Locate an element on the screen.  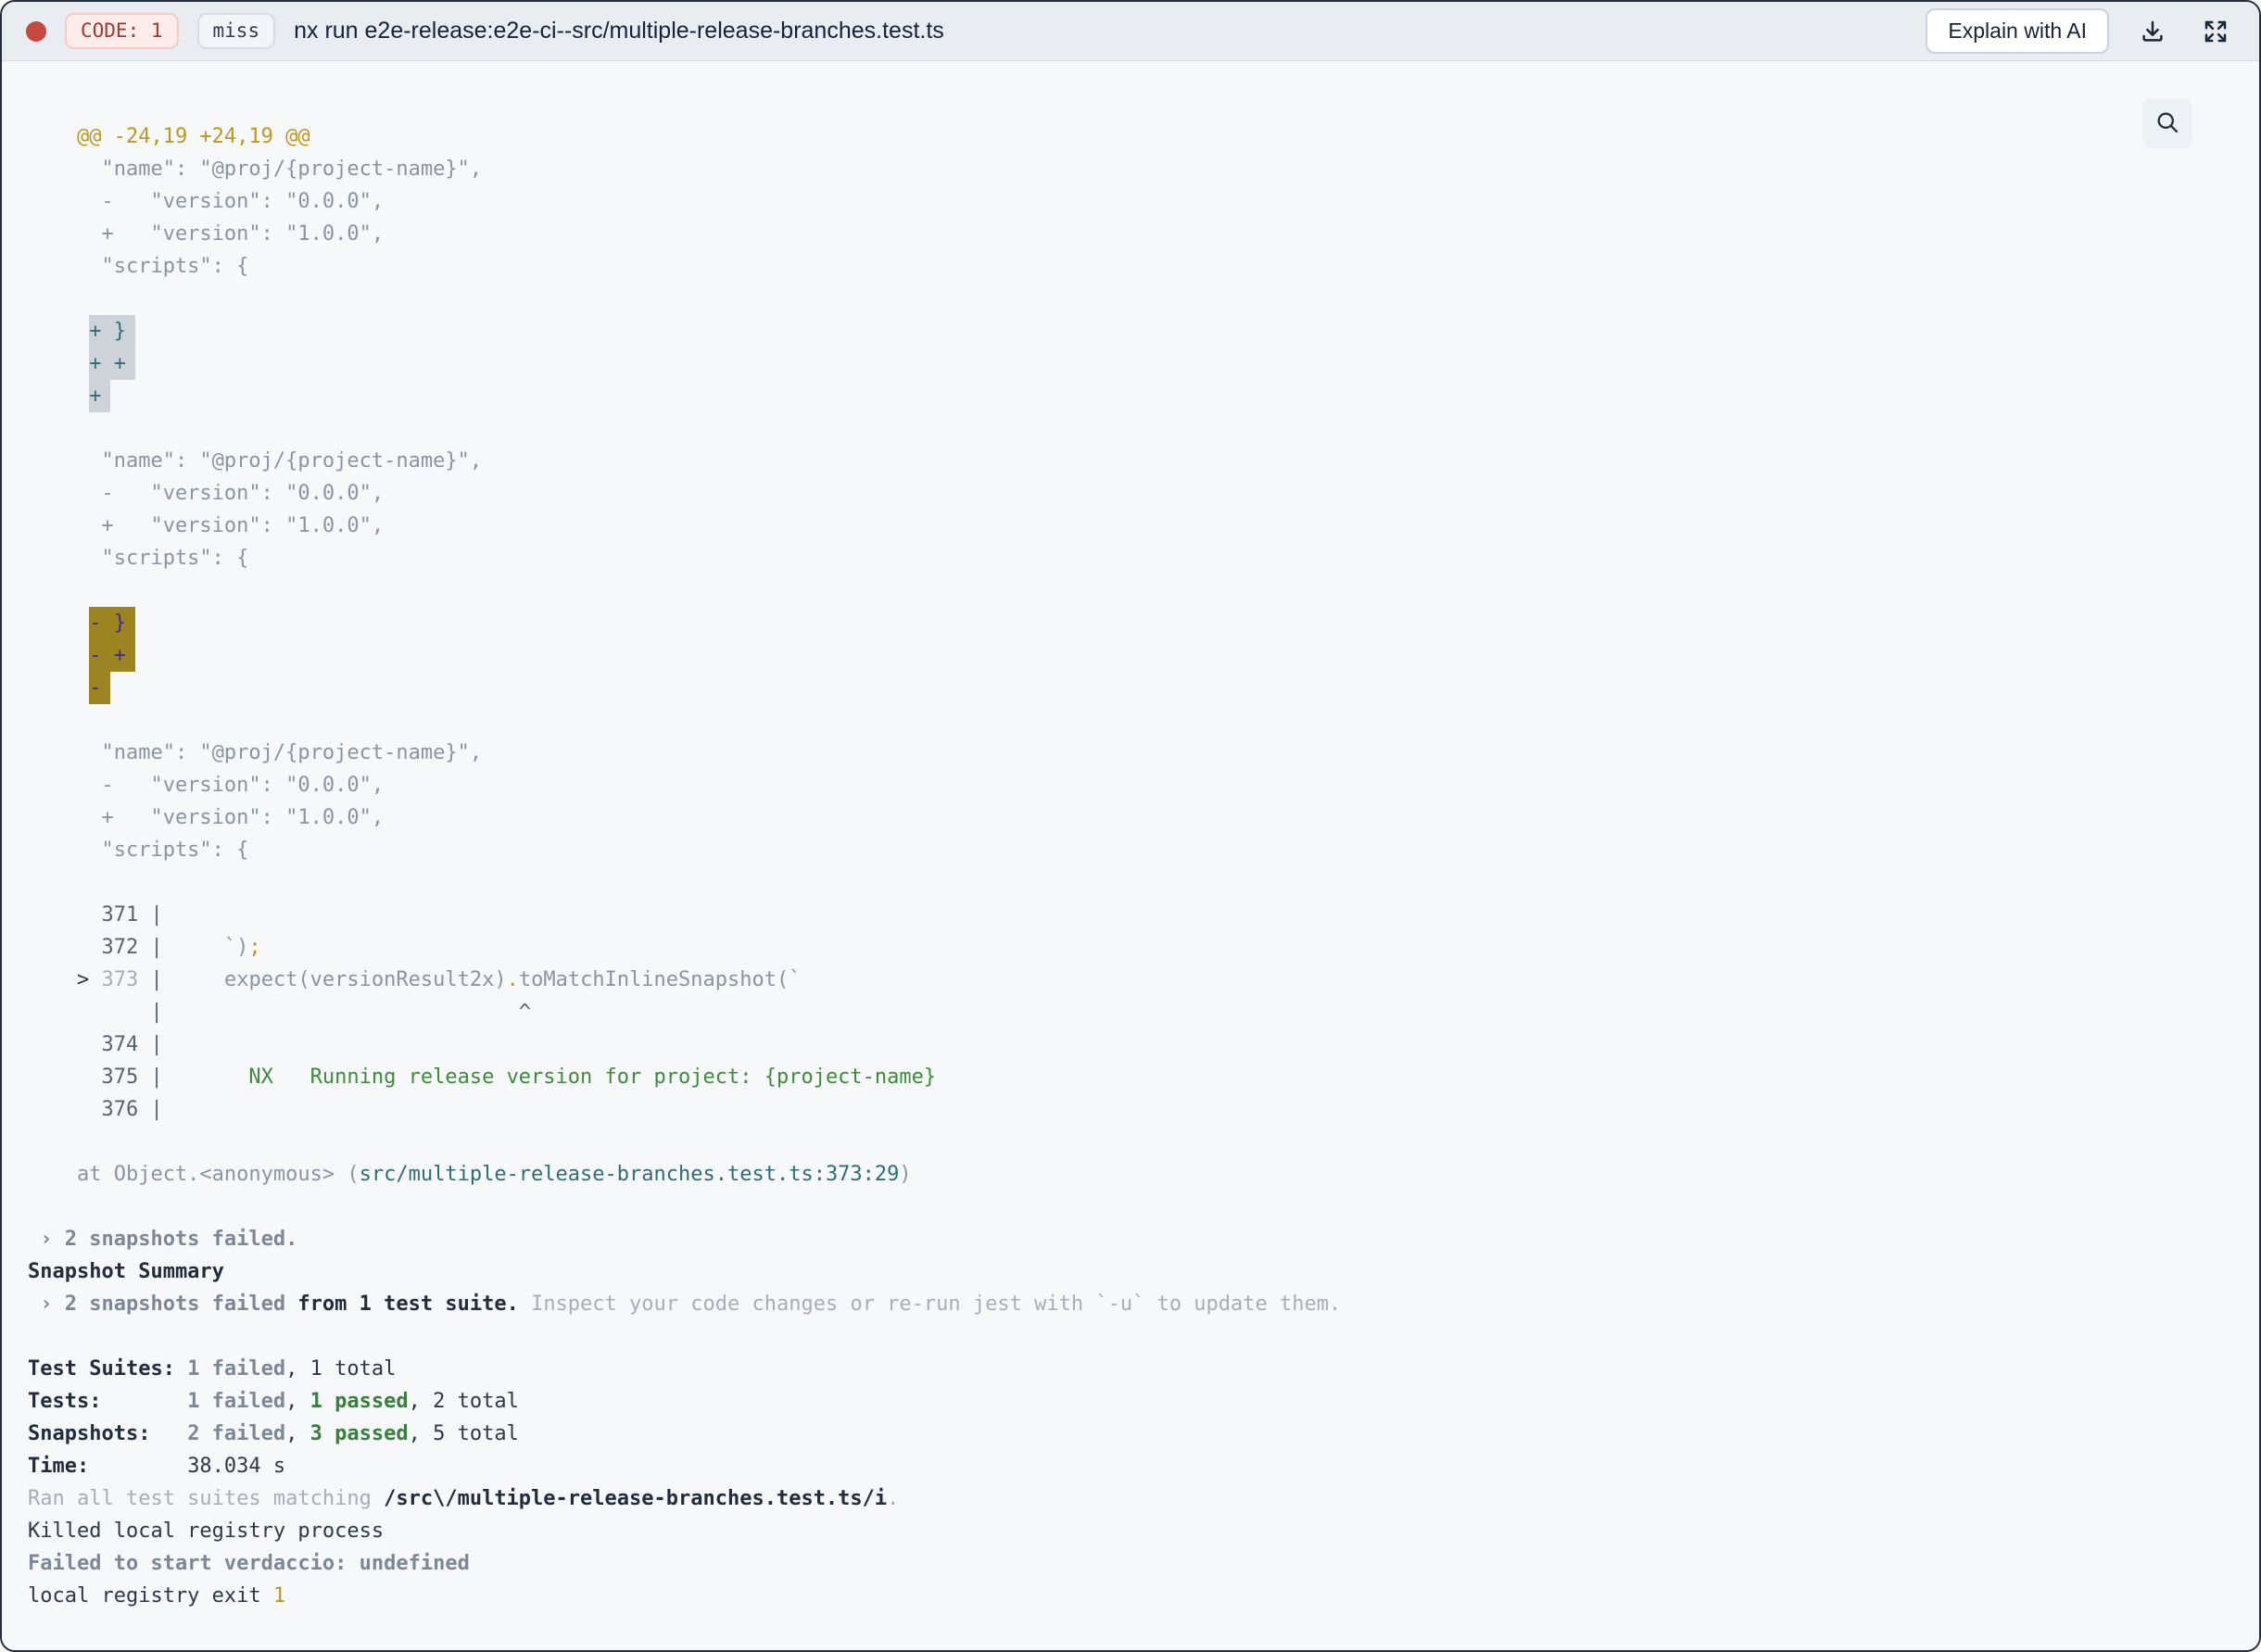
code-frame-caret-line: | ^ is located at coordinates (1144, 1012).